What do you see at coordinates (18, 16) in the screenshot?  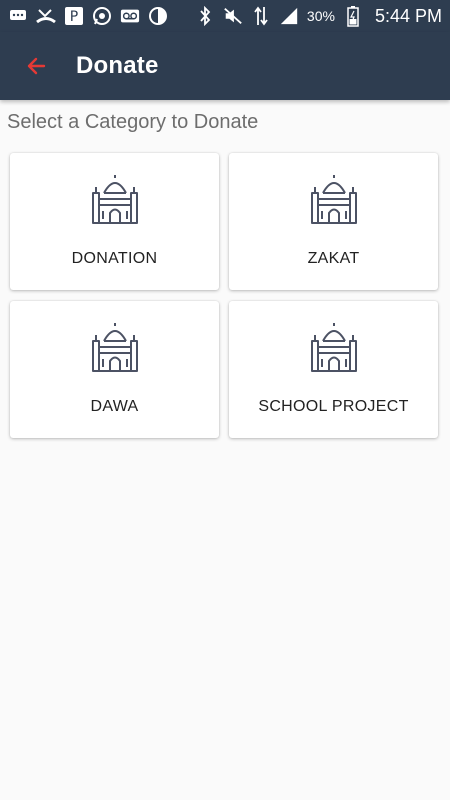 I see `message-icon` at bounding box center [18, 16].